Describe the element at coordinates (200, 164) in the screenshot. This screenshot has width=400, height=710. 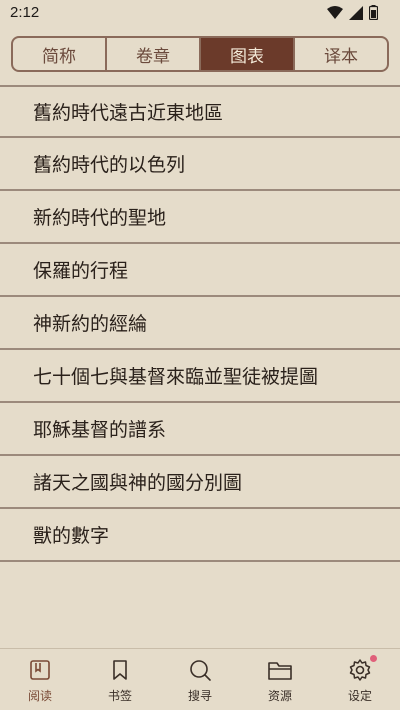
I see `list-item: 舊約時代的以色列` at that location.